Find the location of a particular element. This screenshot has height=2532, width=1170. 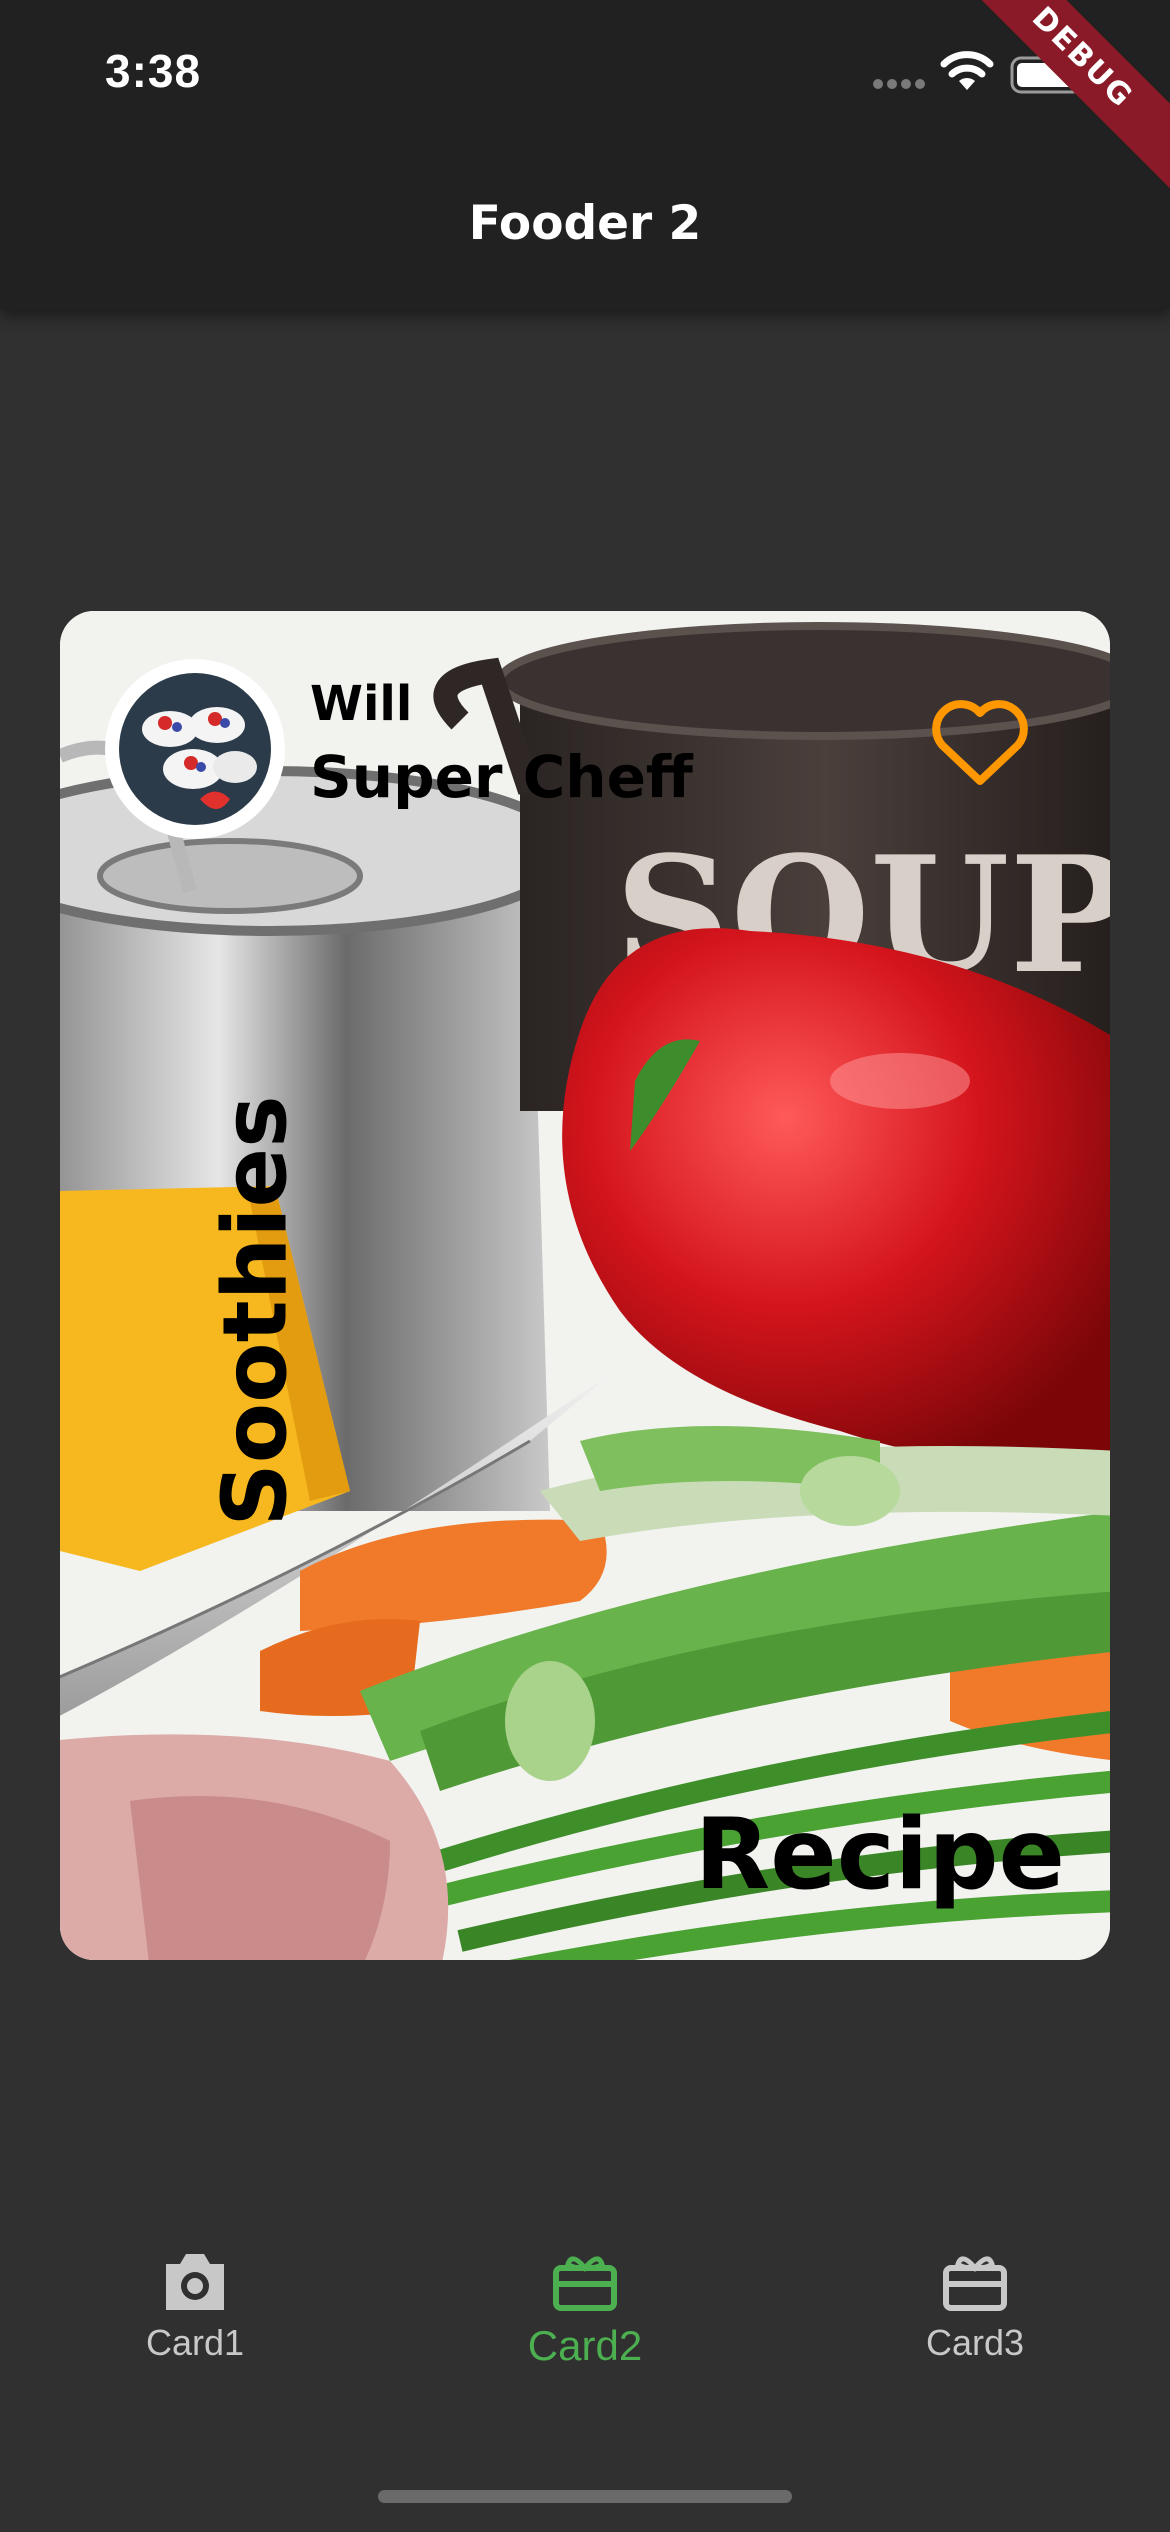

camera-icon is located at coordinates (195, 2282).